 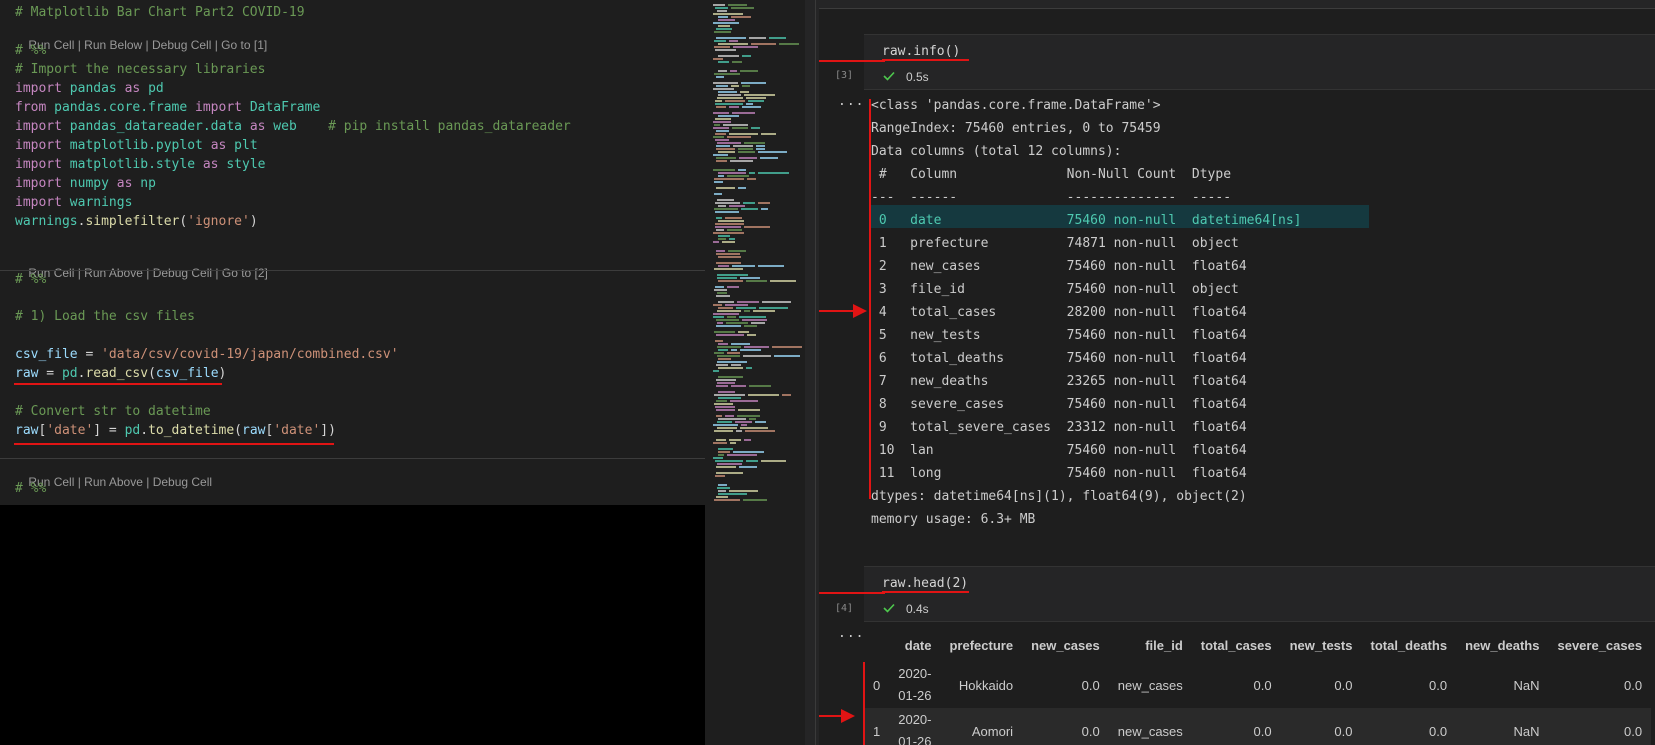 What do you see at coordinates (877, 731) in the screenshot?
I see `row-index: 1` at bounding box center [877, 731].